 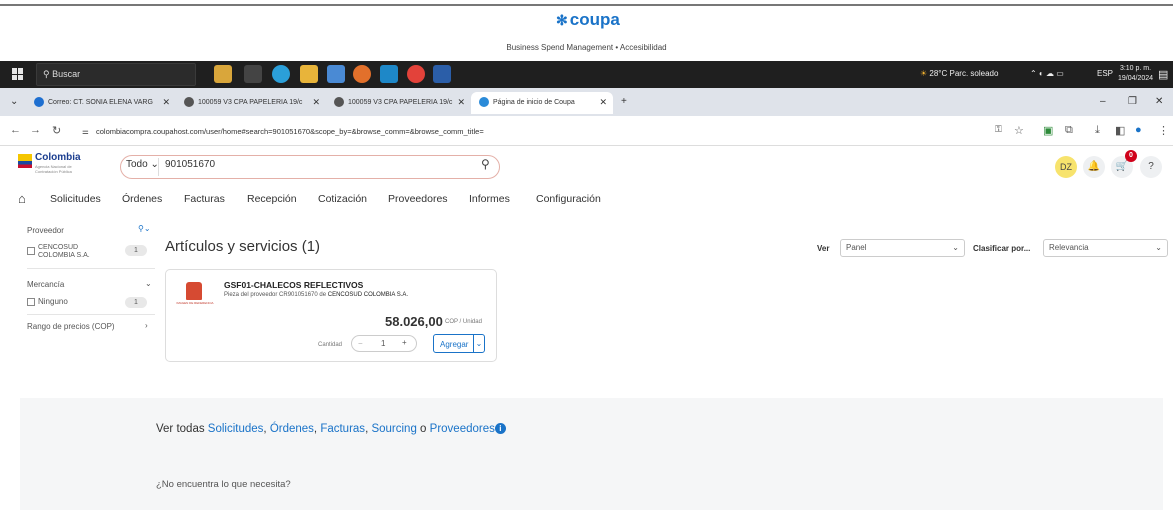 What do you see at coordinates (534, 102) in the screenshot?
I see `tab-label: Página de inicio de Coupa` at bounding box center [534, 102].